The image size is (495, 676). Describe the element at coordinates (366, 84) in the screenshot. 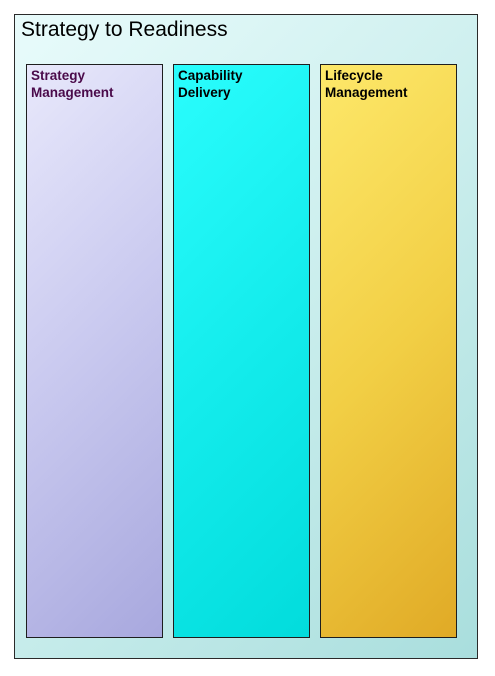

I see `lane-label-lifecycle-management: Lifecycle Management` at that location.